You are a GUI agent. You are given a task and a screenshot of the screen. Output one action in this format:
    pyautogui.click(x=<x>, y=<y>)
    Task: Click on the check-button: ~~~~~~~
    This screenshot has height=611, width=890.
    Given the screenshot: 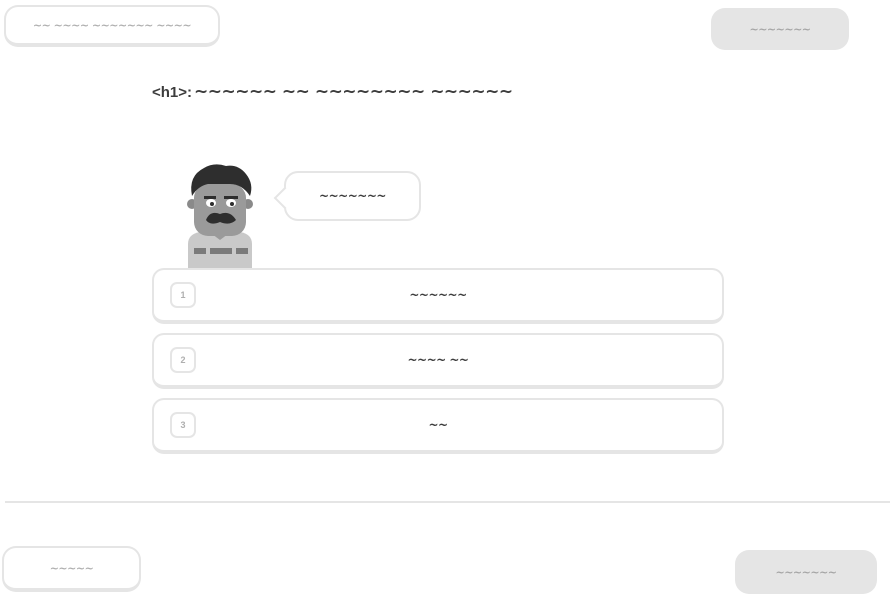 What is the action you would take?
    pyautogui.click(x=806, y=572)
    